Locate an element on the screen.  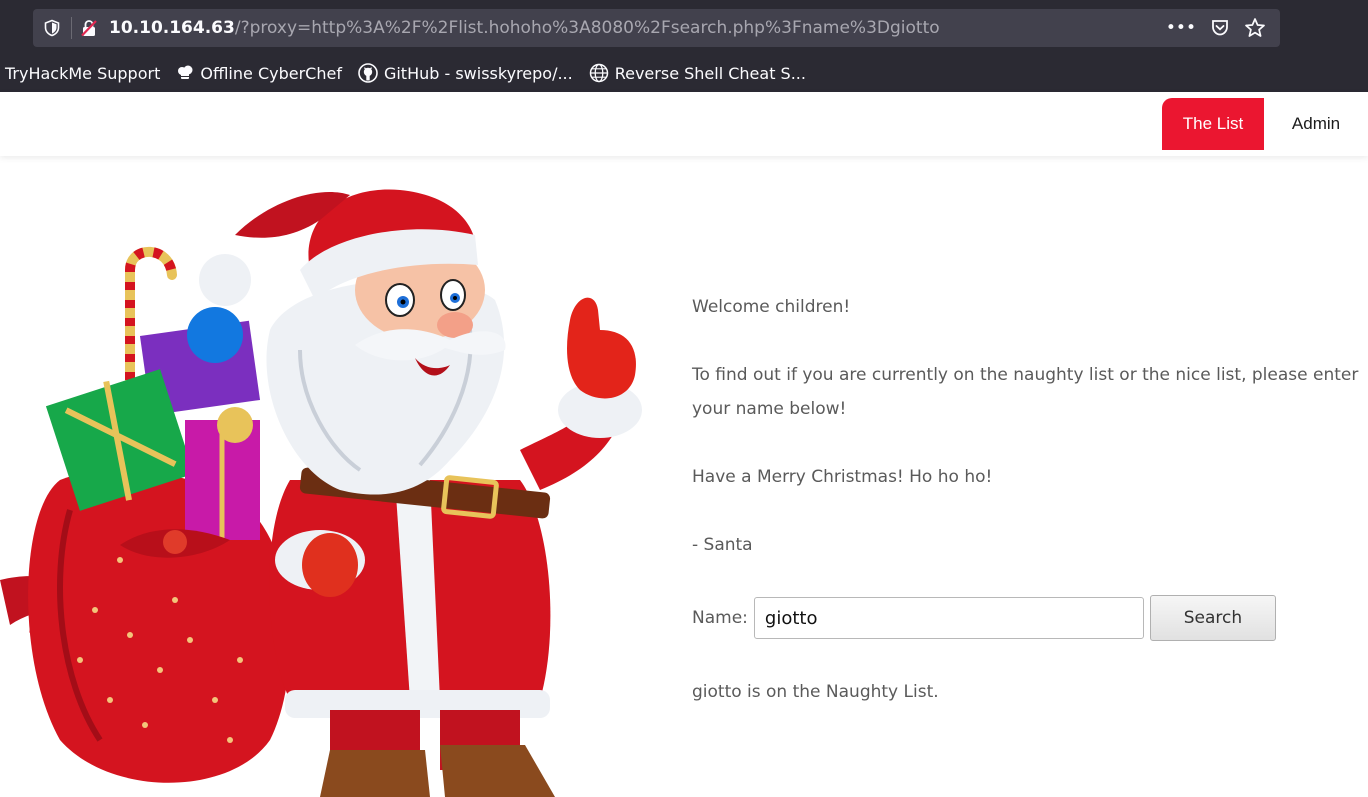
nav-menu: The List Admin is located at coordinates (1265, 124).